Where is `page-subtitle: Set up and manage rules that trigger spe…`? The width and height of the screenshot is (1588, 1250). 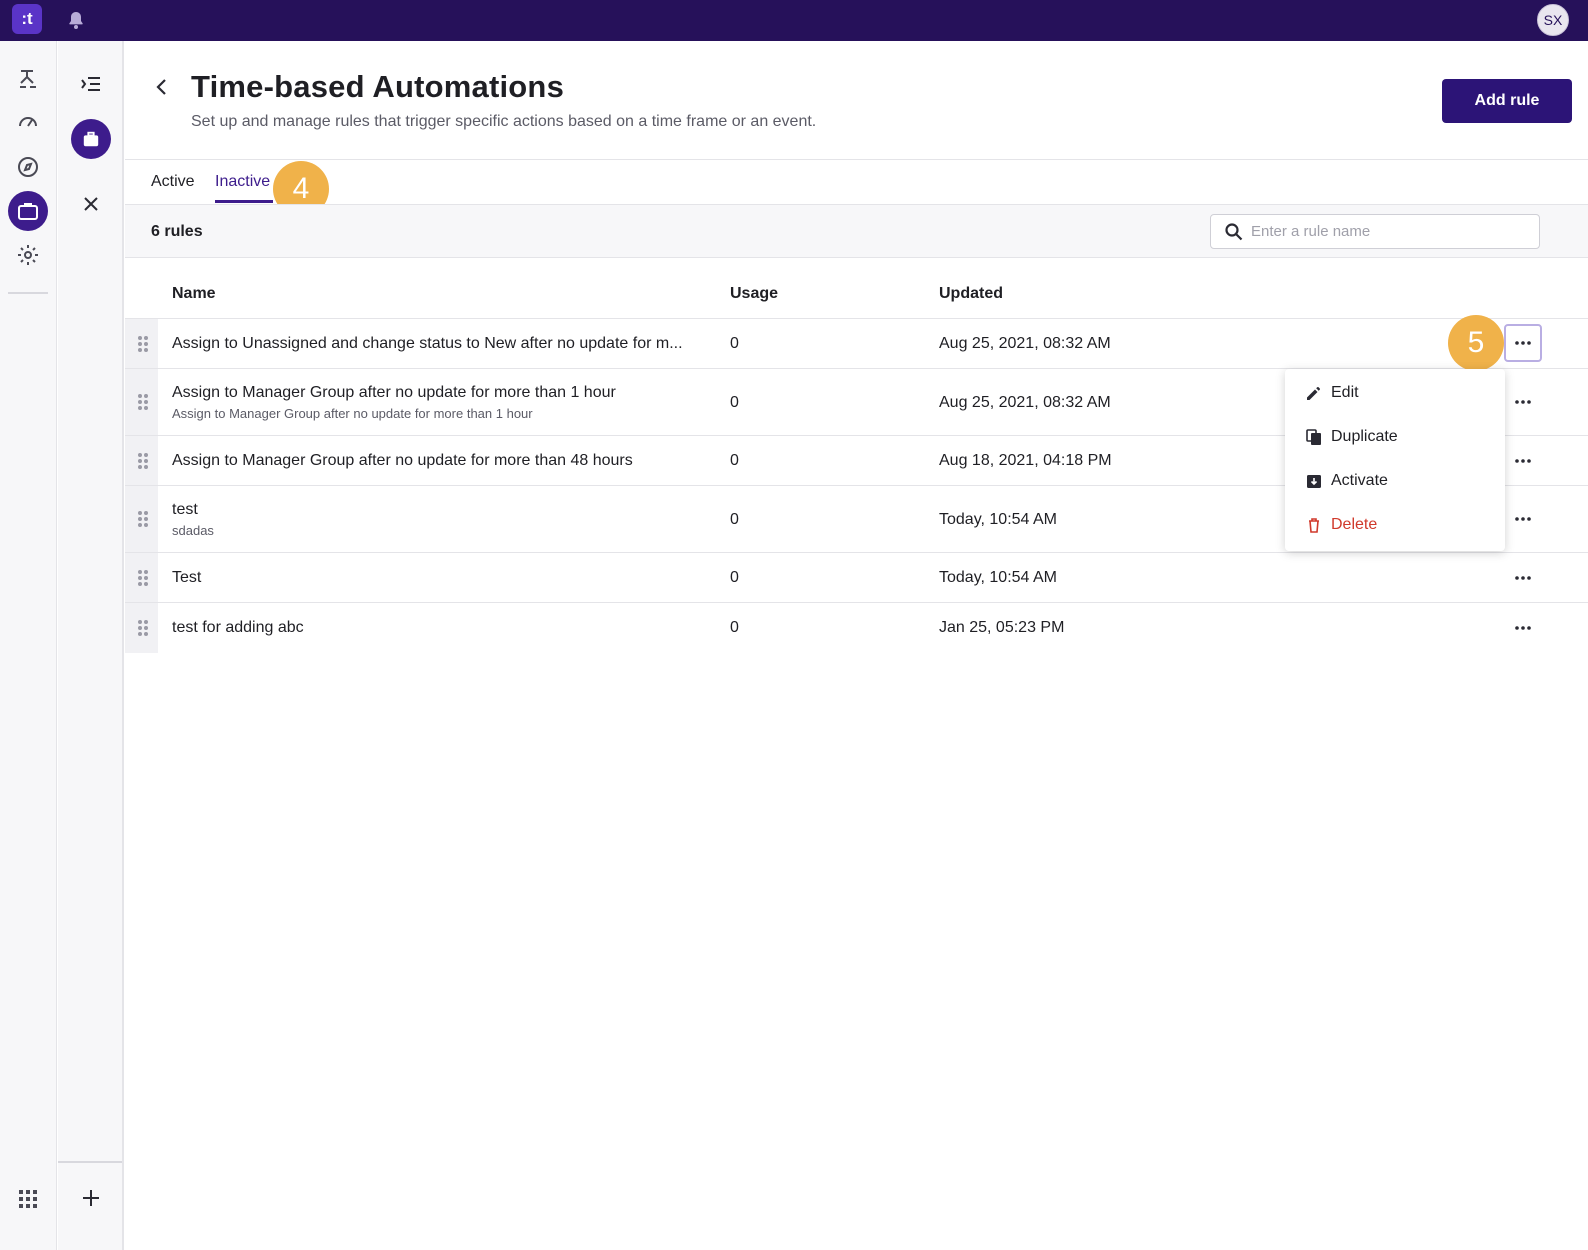 page-subtitle: Set up and manage rules that trigger spe… is located at coordinates (504, 121).